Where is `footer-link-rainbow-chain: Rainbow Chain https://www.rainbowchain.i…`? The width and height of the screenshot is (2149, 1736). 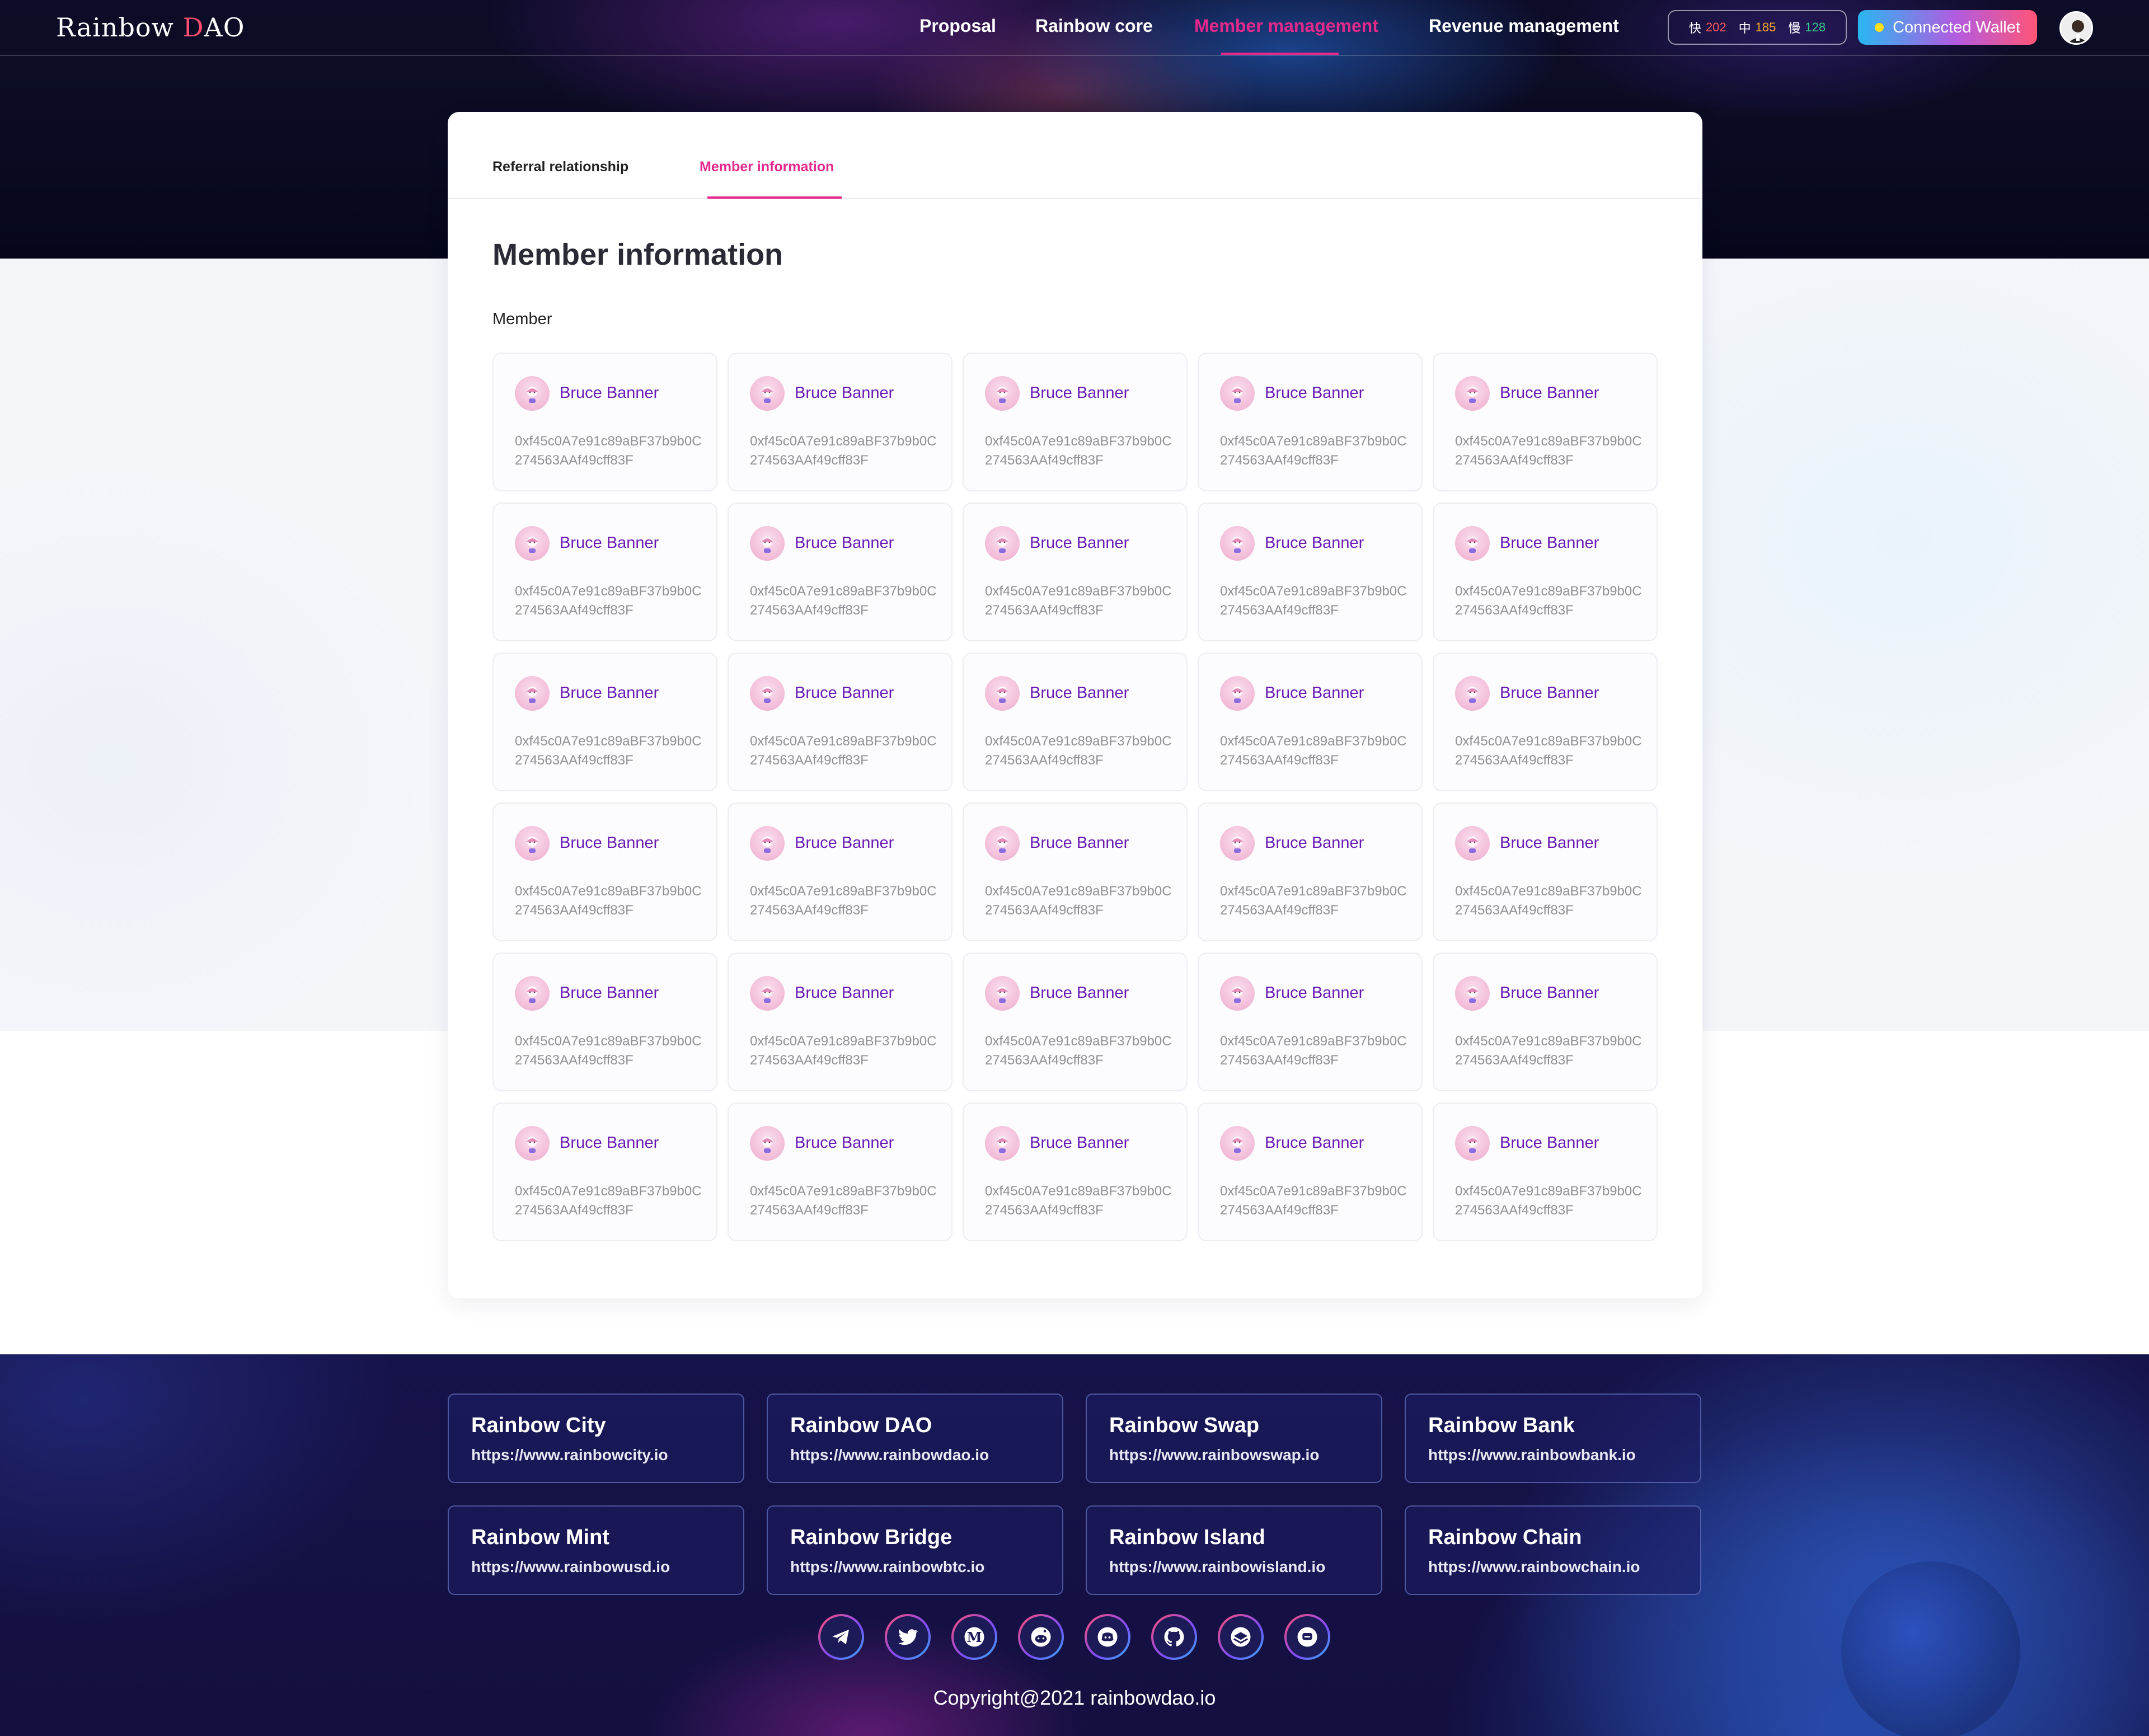 footer-link-rainbow-chain: Rainbow Chain https://www.rainbowchain.i… is located at coordinates (1553, 1550).